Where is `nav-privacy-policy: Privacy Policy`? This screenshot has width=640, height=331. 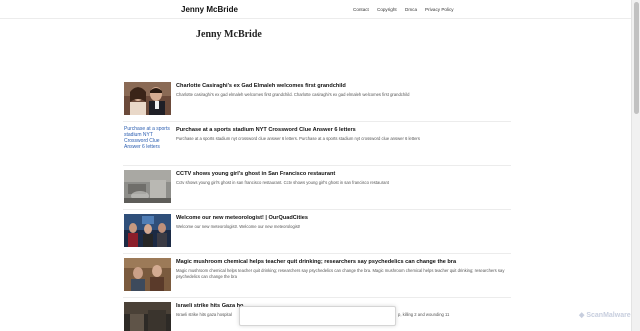
nav-privacy-policy: Privacy Policy is located at coordinates (439, 9).